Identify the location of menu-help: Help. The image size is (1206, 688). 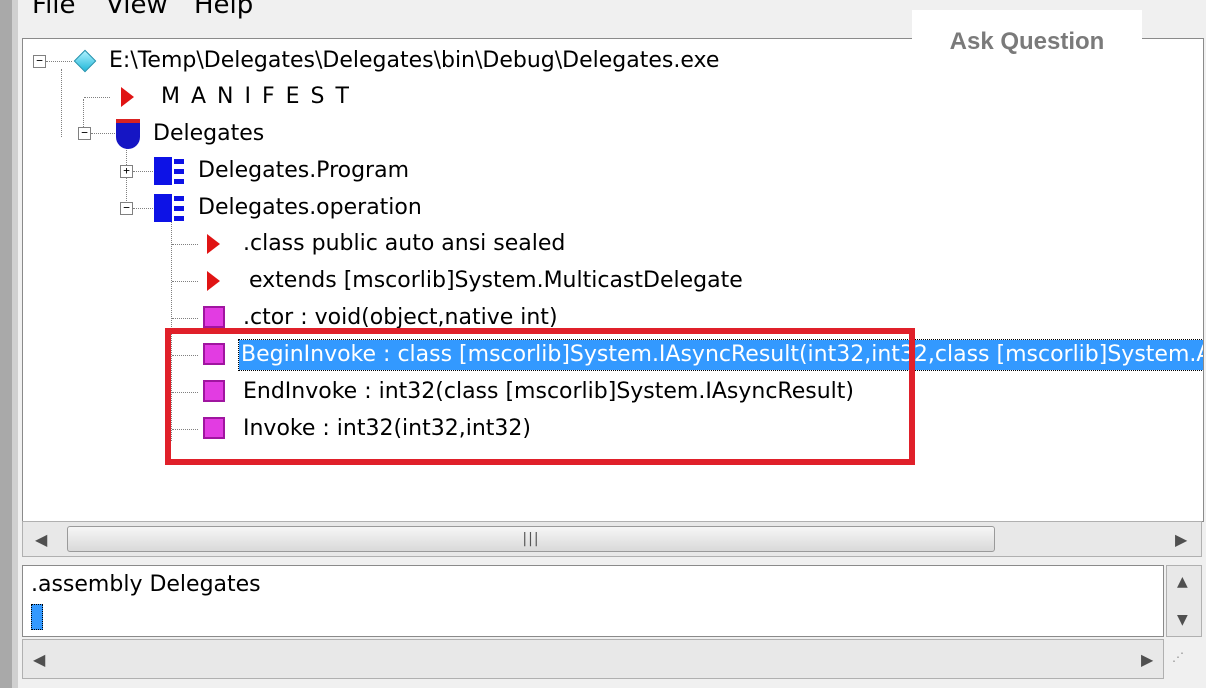
(223, 10).